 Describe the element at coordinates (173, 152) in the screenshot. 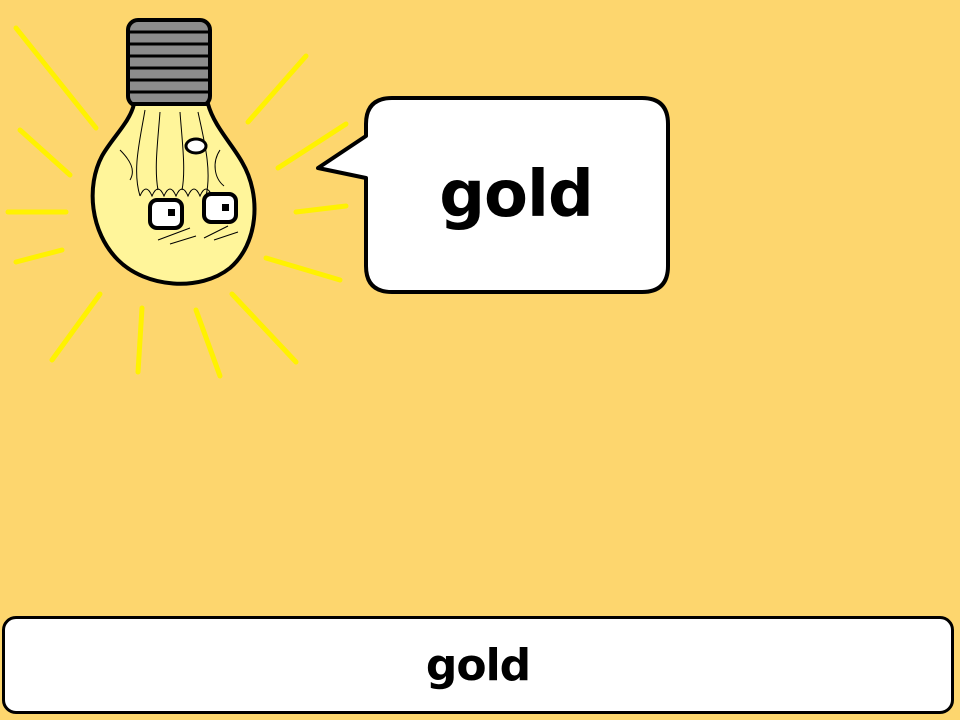

I see `light-bulb-icon` at that location.